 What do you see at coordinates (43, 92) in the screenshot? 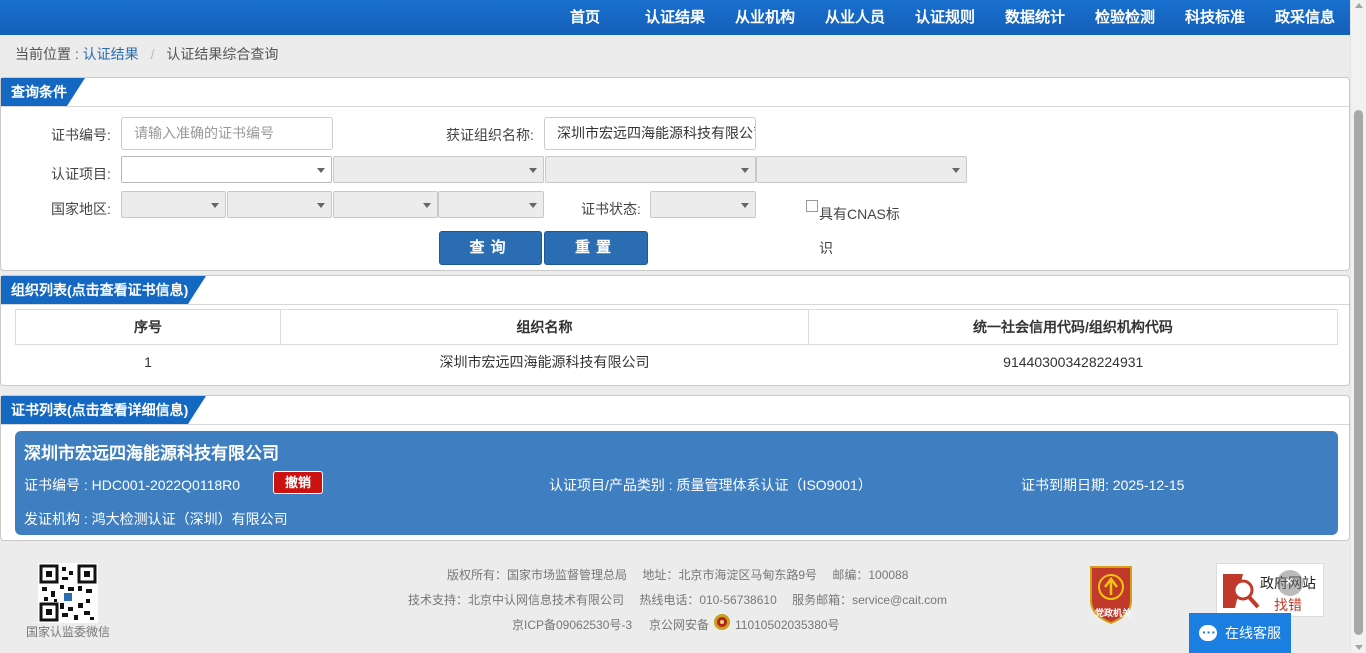
I see `query-panel-title: 查询条件` at bounding box center [43, 92].